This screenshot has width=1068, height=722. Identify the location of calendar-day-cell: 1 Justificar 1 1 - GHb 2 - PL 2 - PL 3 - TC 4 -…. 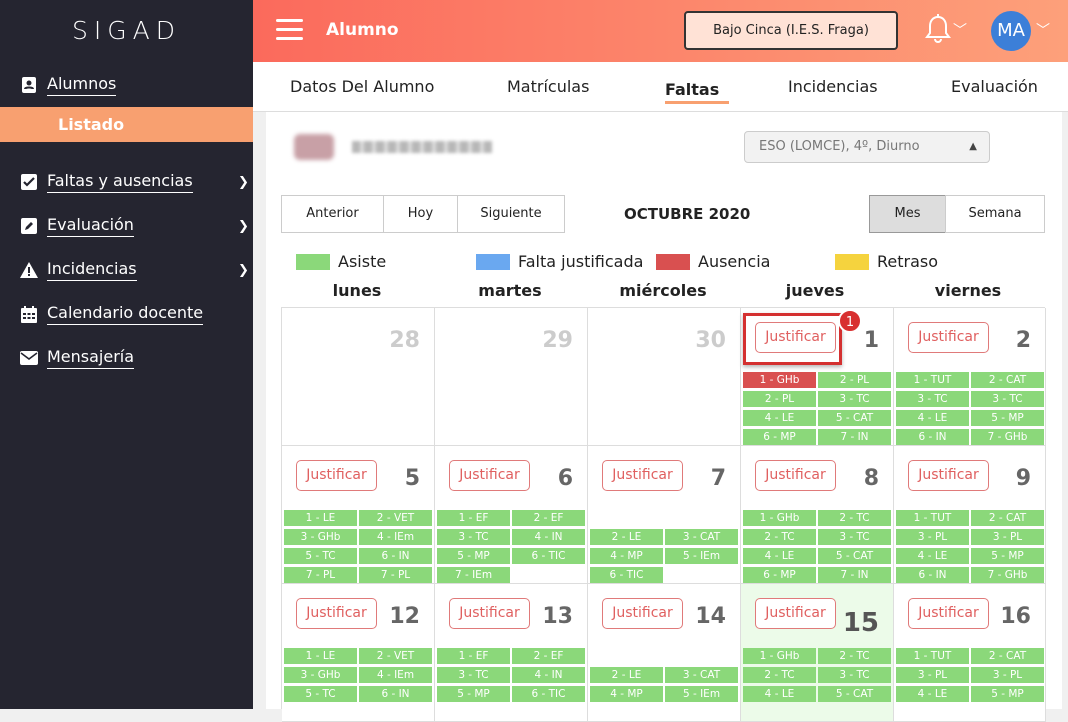
(817, 377).